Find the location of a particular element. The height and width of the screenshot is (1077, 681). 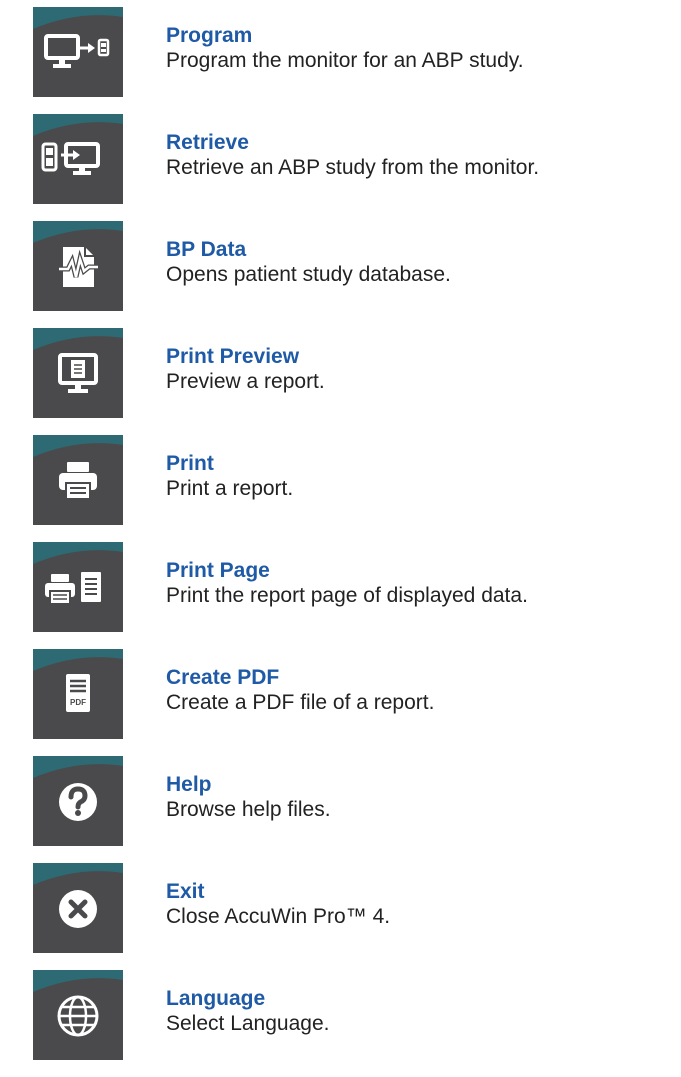

item-title: Language is located at coordinates (216, 998).